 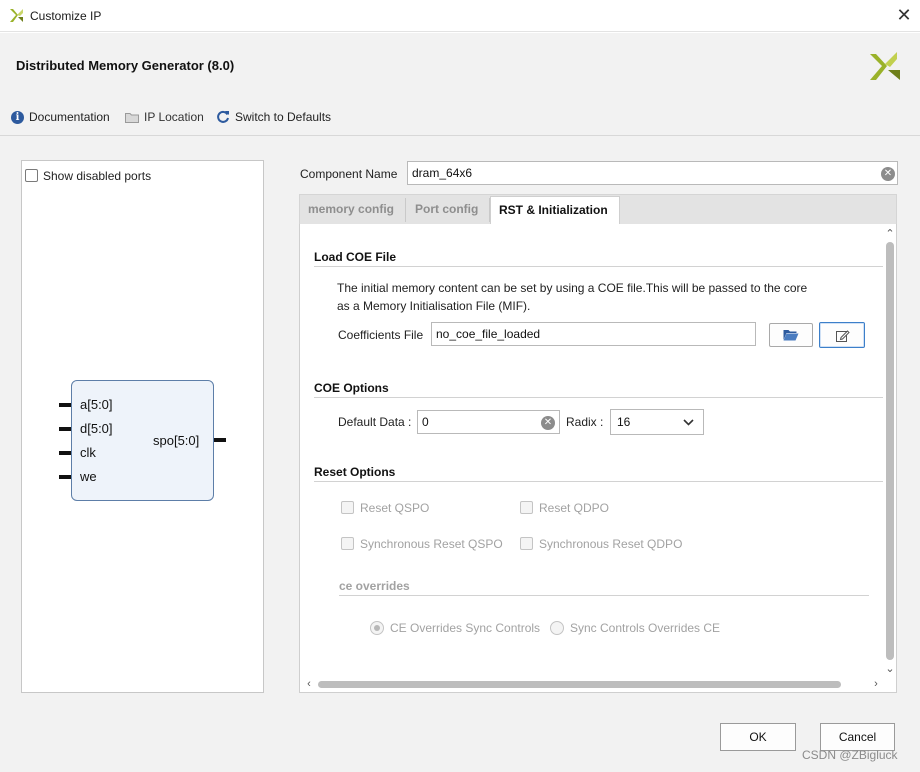 What do you see at coordinates (17, 117) in the screenshot?
I see `info-icon: i` at bounding box center [17, 117].